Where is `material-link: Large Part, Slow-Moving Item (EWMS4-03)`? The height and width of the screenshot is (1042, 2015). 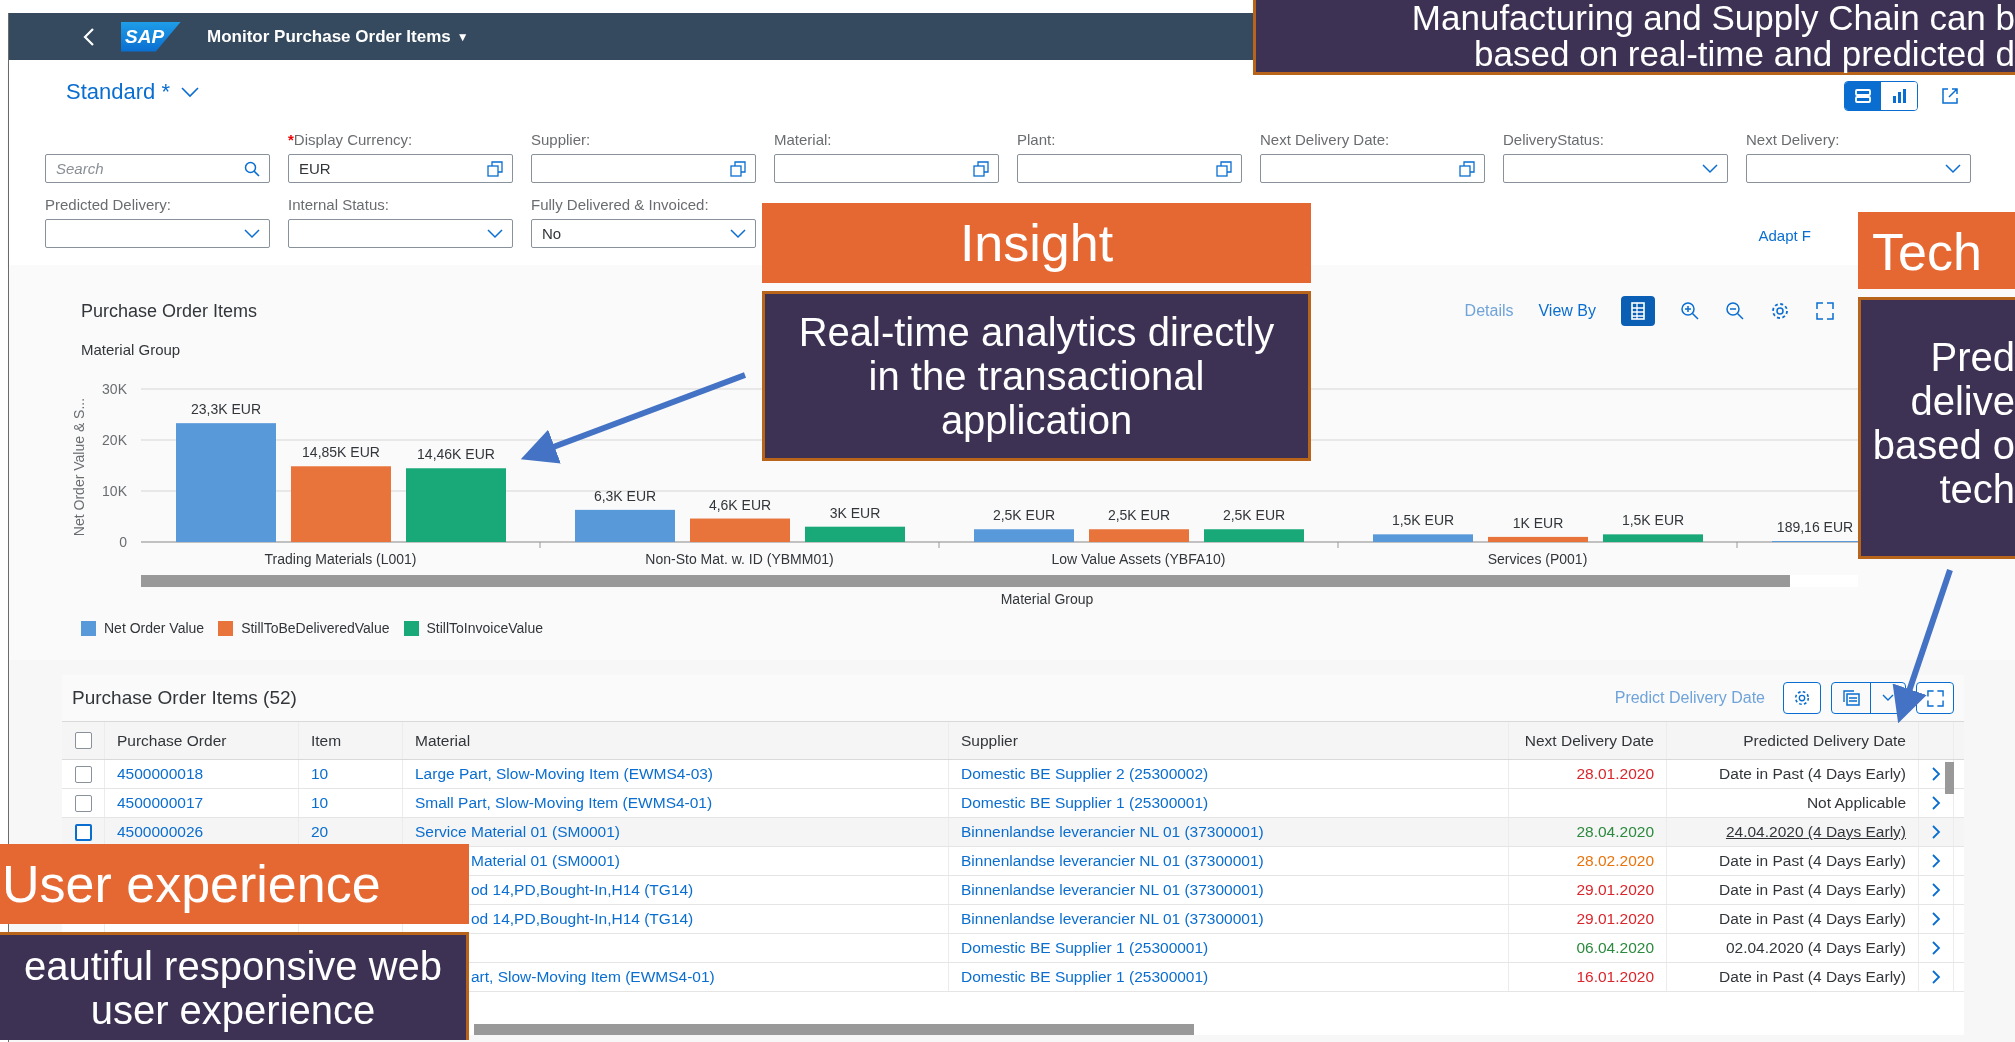 material-link: Large Part, Slow-Moving Item (EWMS4-03) is located at coordinates (564, 774).